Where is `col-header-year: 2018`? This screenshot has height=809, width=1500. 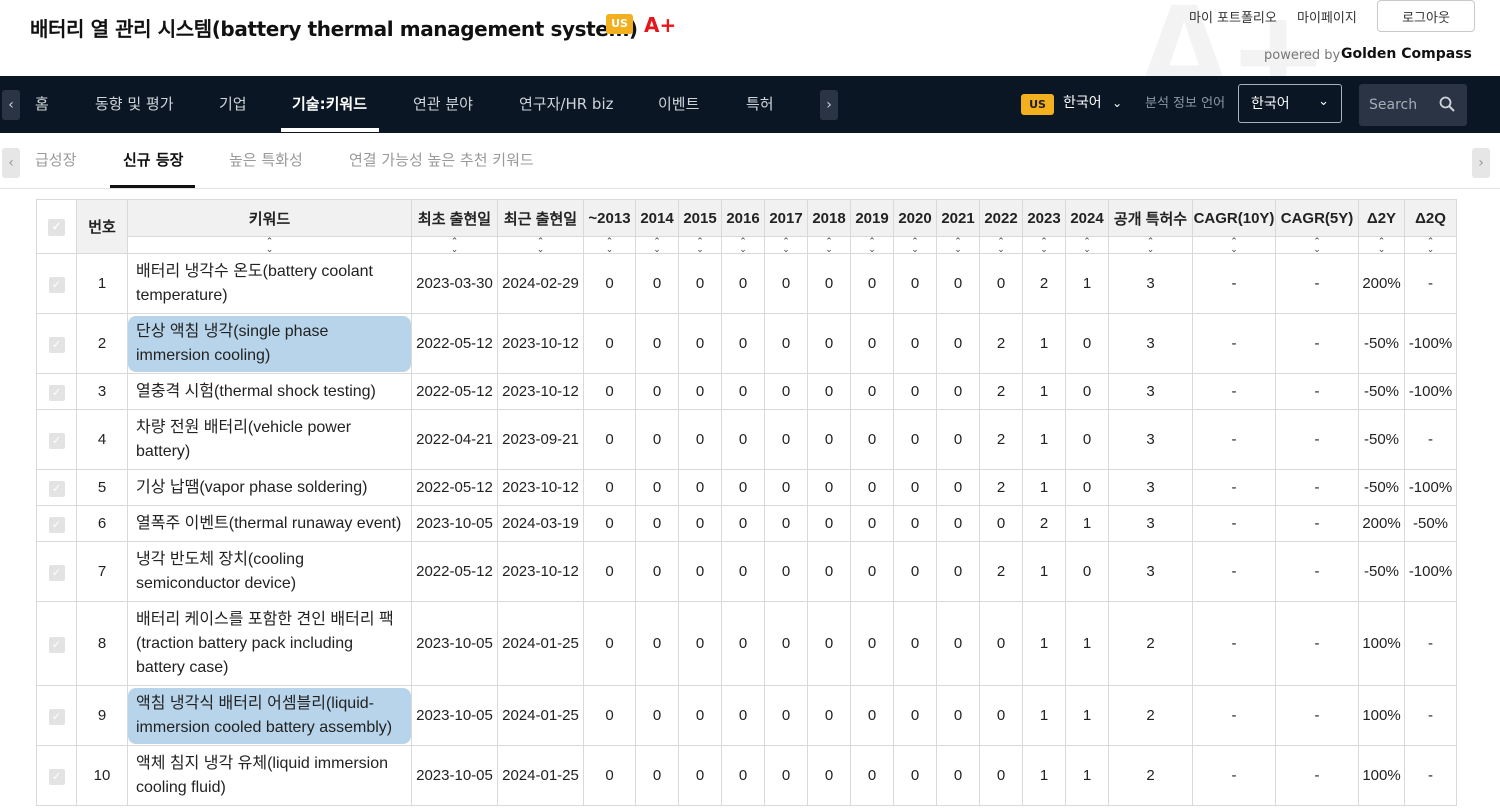
col-header-year: 2018 is located at coordinates (829, 218).